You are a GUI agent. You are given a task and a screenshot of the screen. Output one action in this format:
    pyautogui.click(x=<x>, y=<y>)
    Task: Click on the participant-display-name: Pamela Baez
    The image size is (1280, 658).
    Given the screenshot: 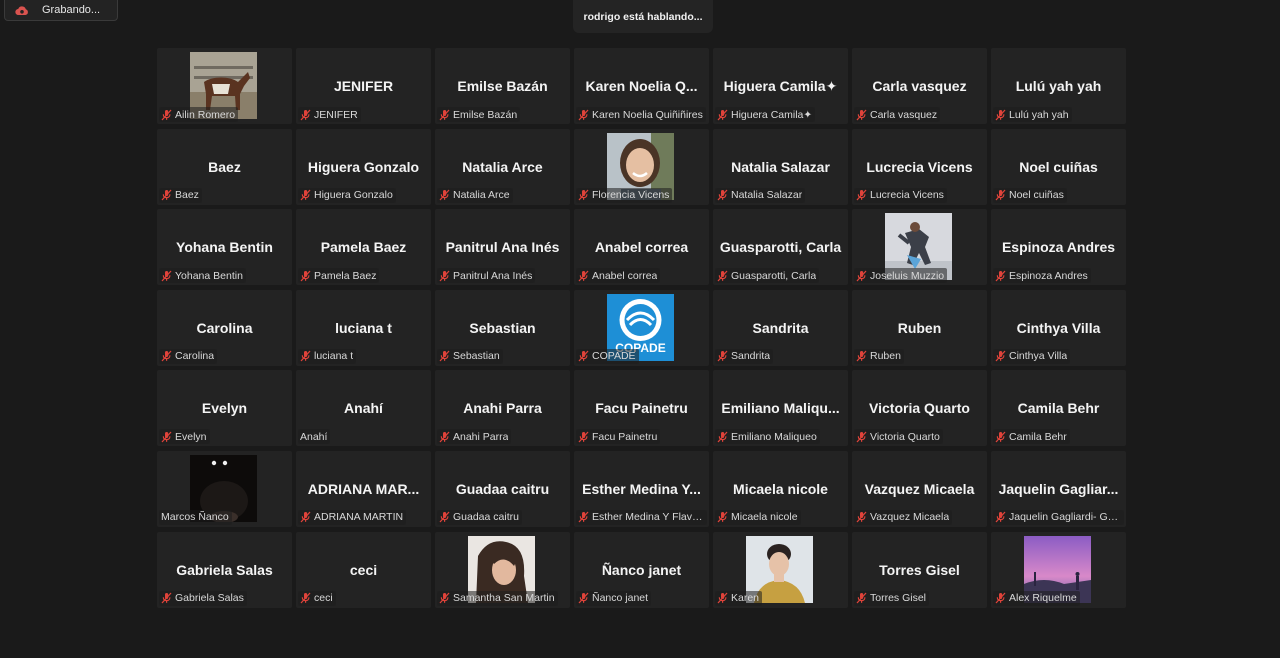 What is the action you would take?
    pyautogui.click(x=363, y=247)
    